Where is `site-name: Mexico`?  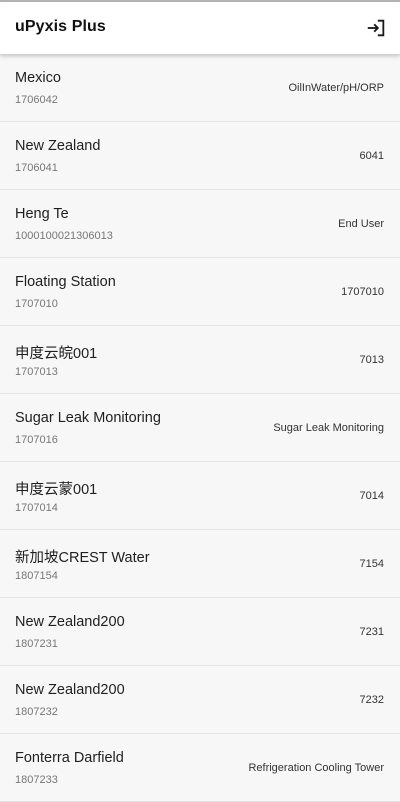 site-name: Mexico is located at coordinates (38, 78).